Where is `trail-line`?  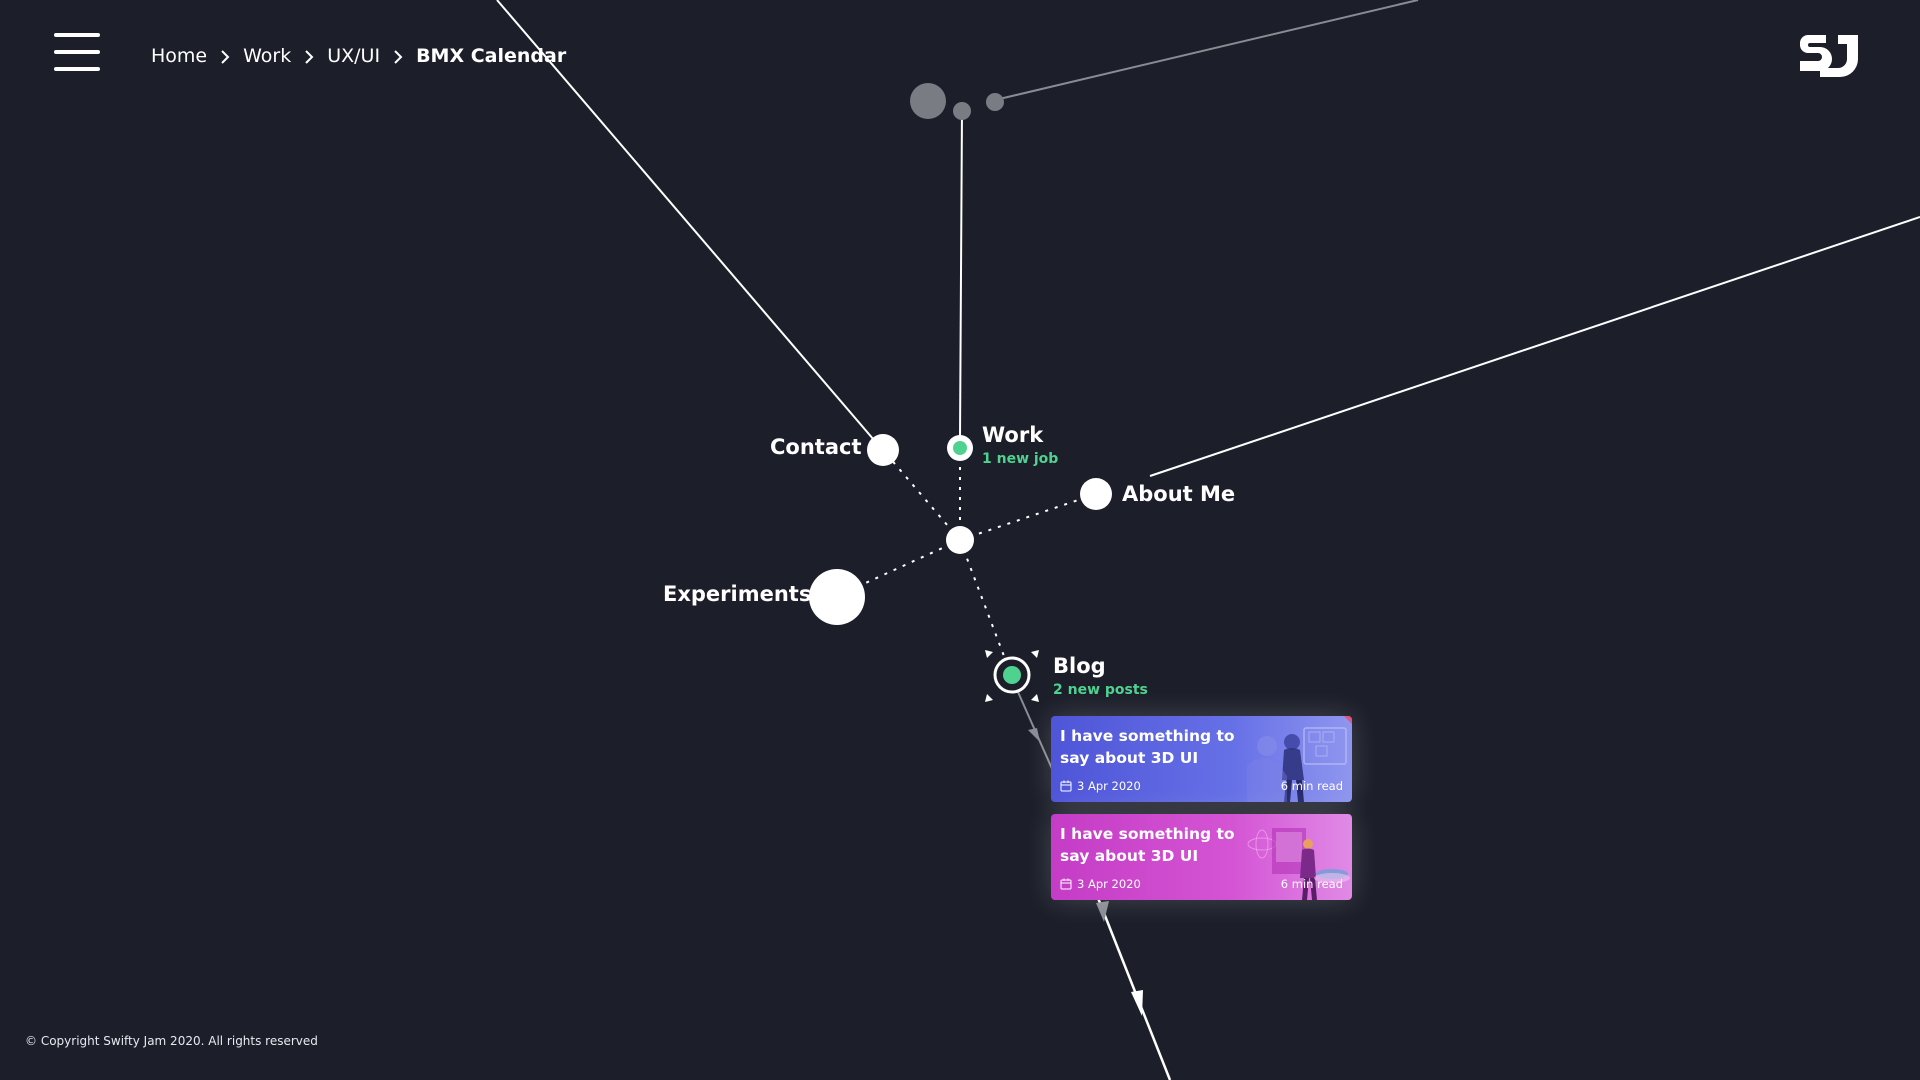 trail-line is located at coordinates (1134, 988).